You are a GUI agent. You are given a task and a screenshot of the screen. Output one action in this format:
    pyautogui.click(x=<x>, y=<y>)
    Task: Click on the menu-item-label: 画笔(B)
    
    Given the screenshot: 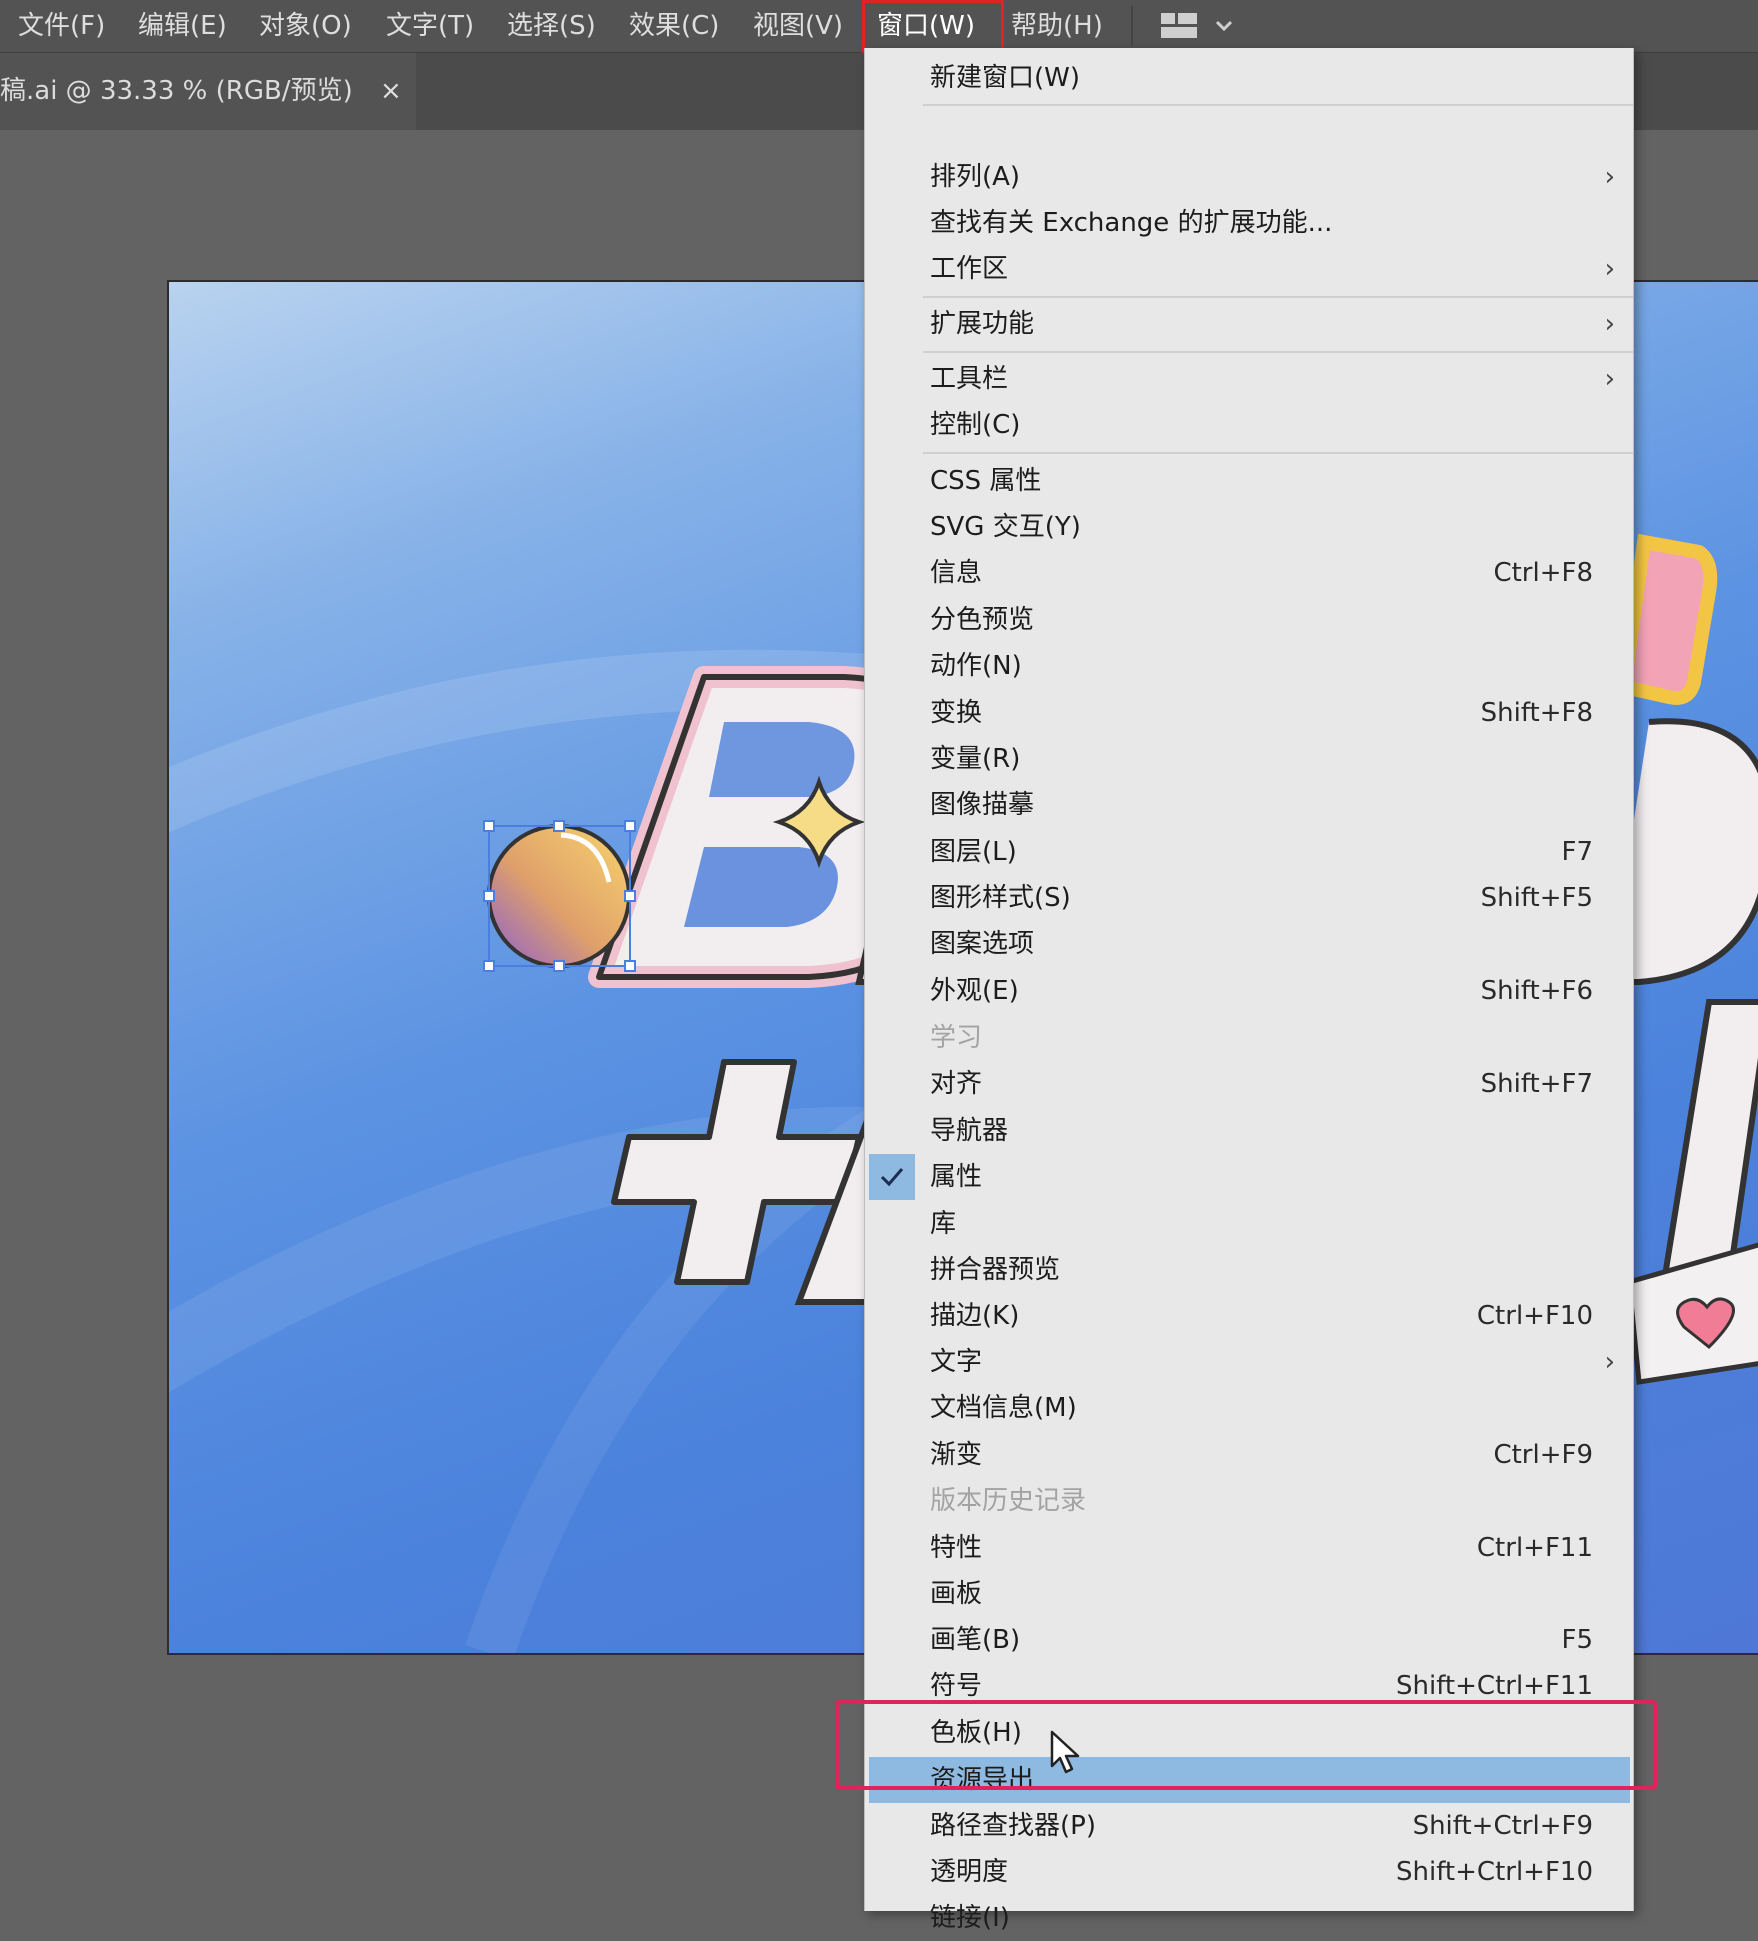 What is the action you would take?
    pyautogui.click(x=975, y=1640)
    